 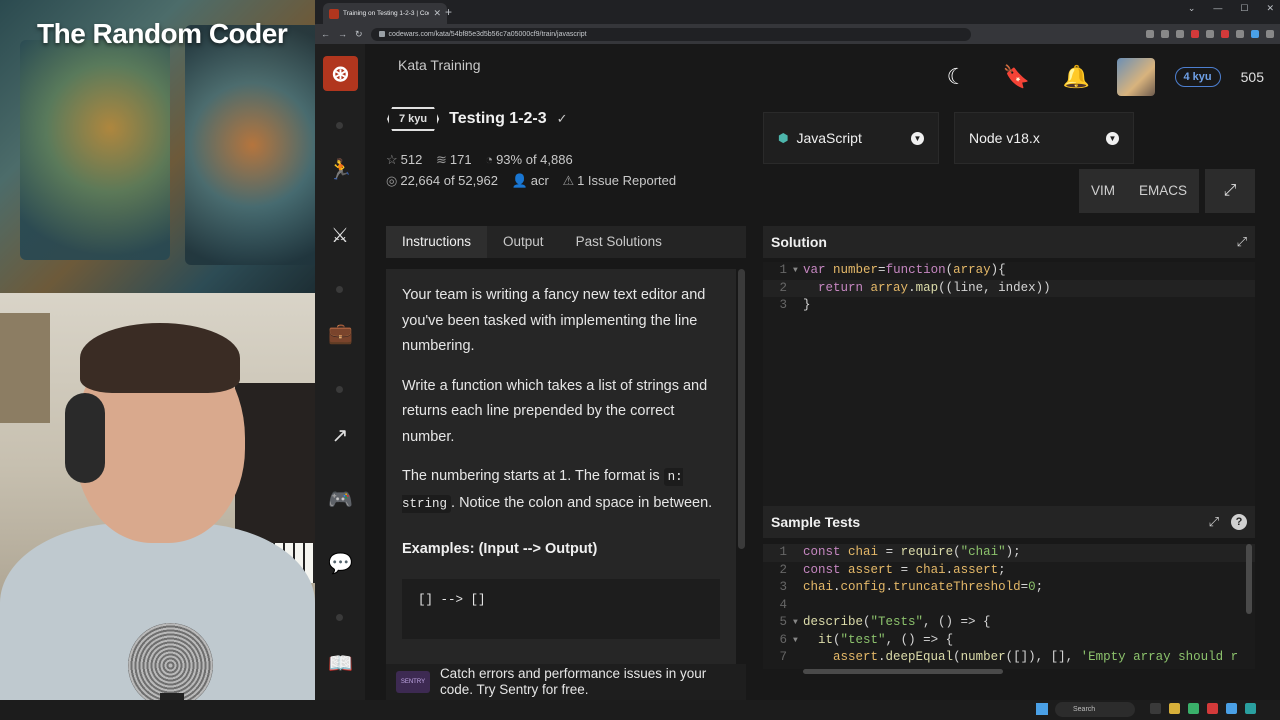 What do you see at coordinates (449, 180) in the screenshot?
I see `completed-count: 22,664 of 52,962` at bounding box center [449, 180].